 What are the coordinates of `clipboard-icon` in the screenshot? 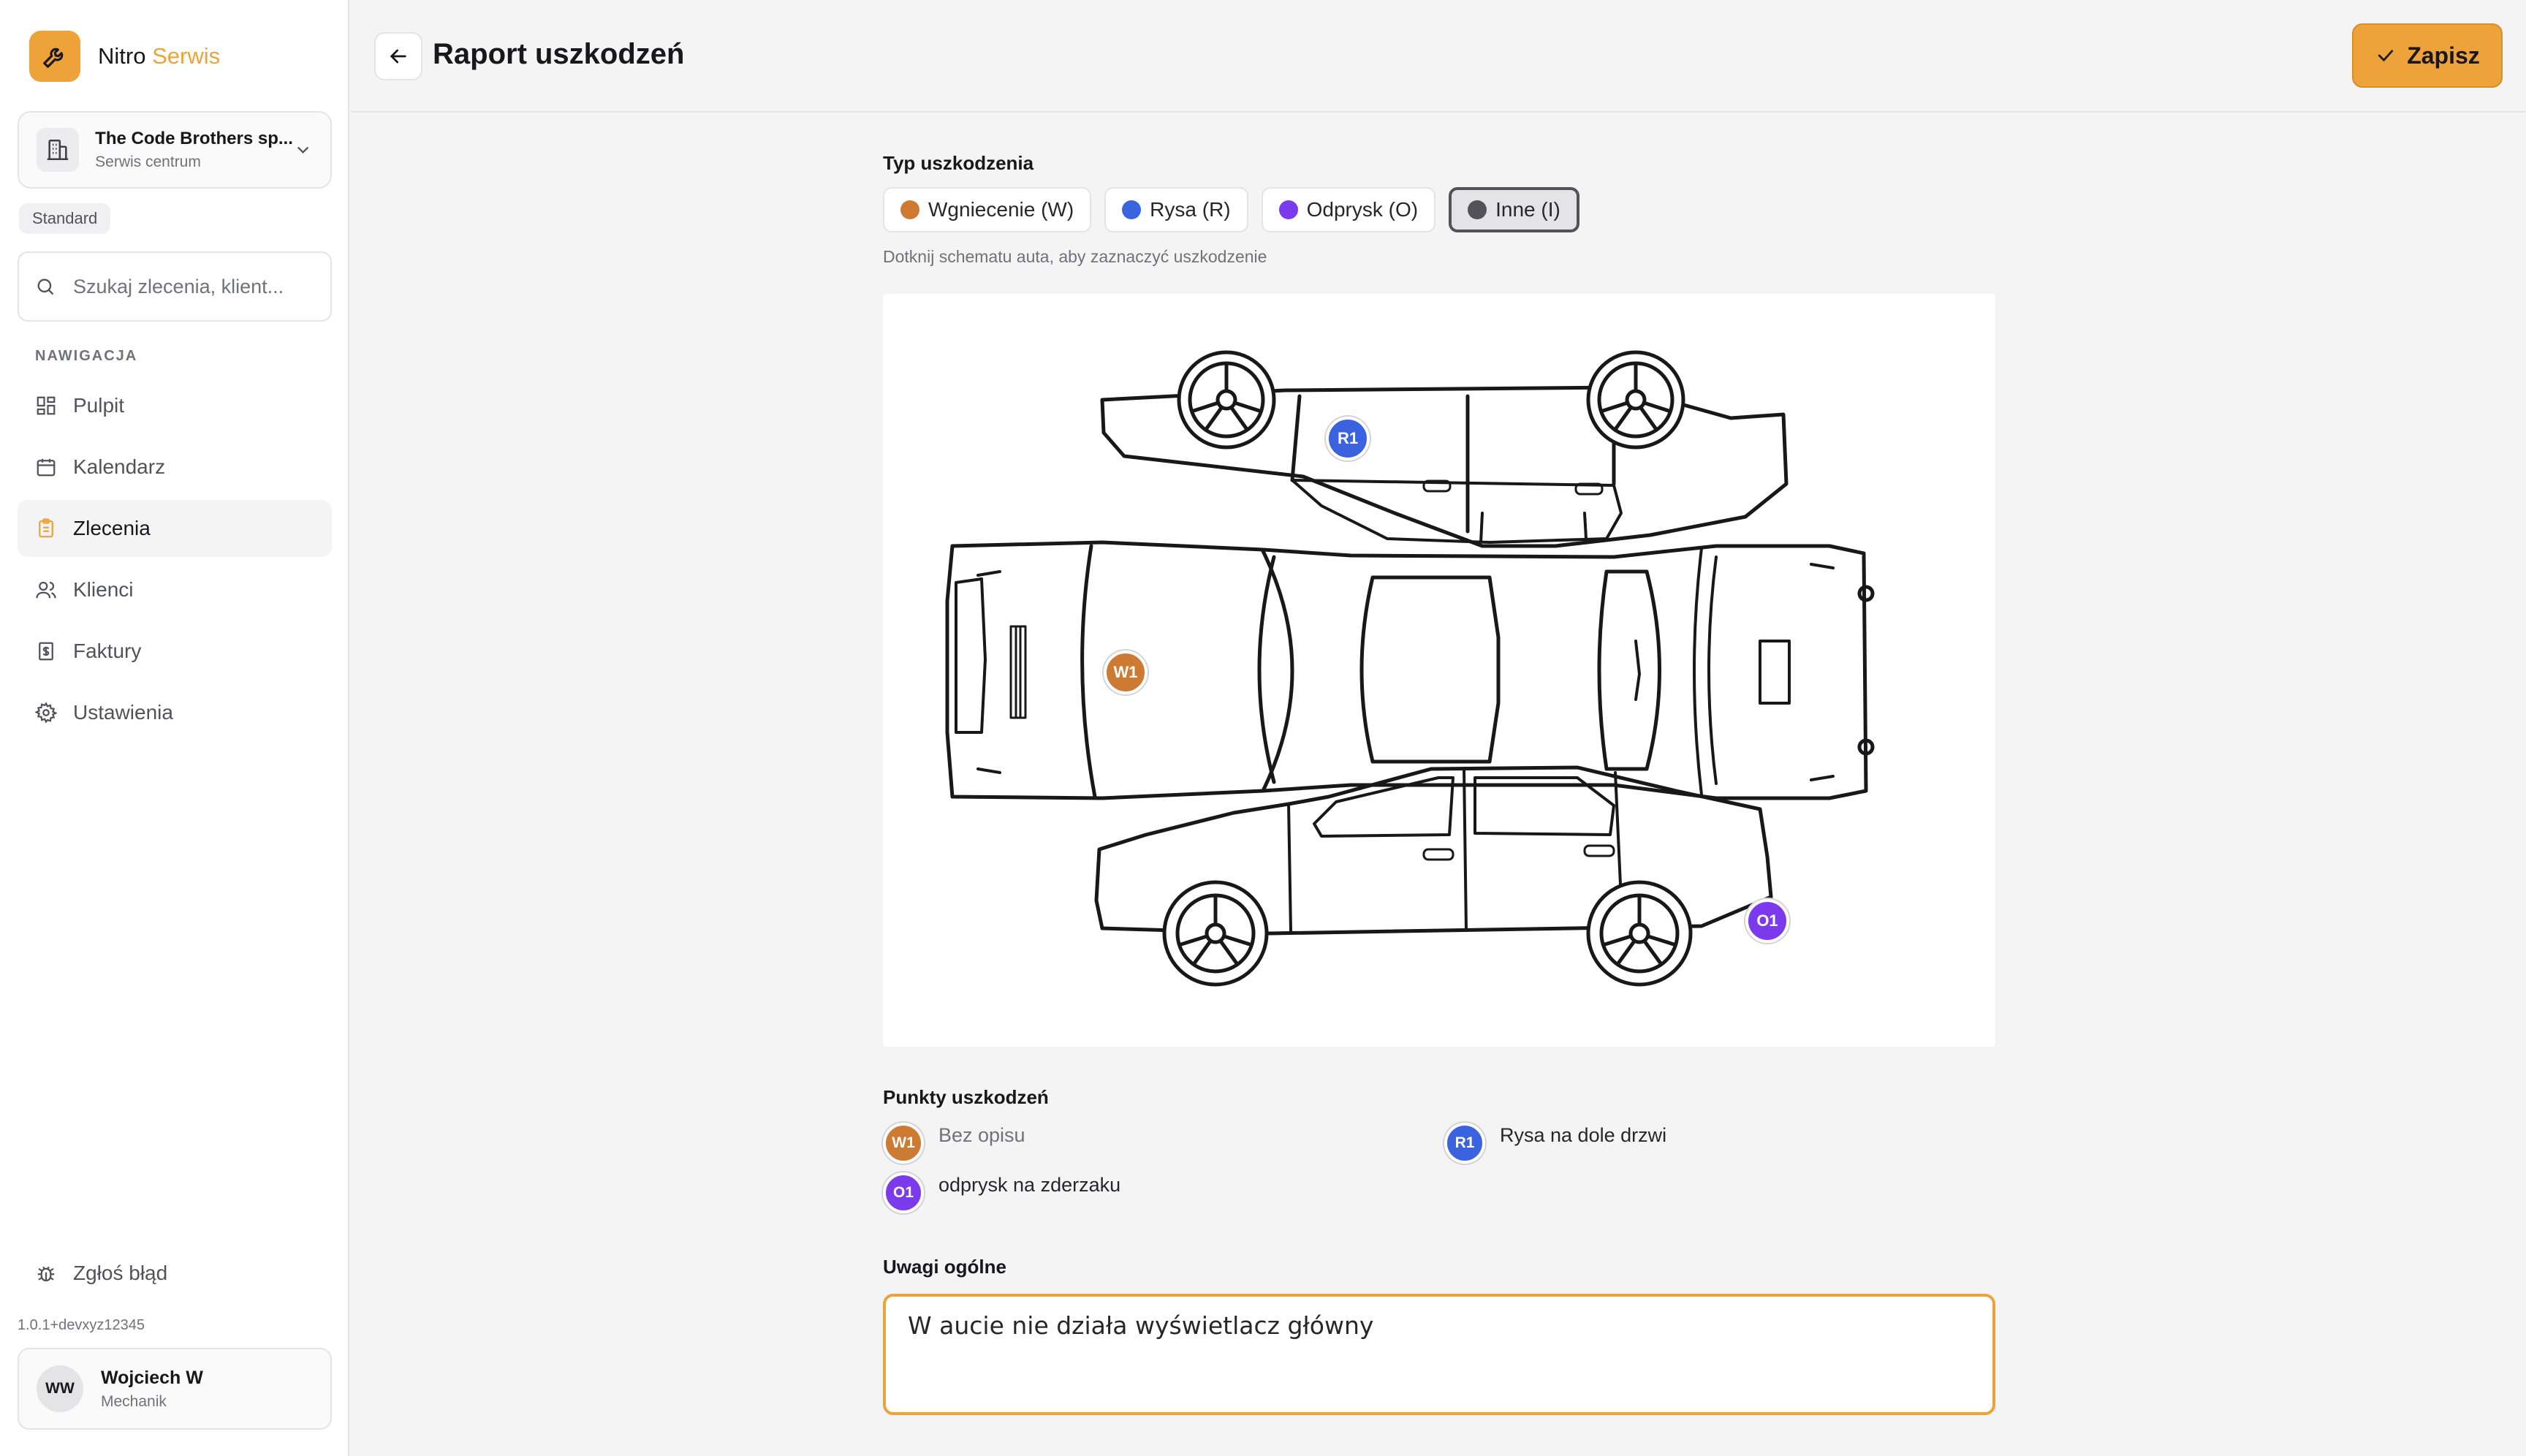 It's located at (46, 528).